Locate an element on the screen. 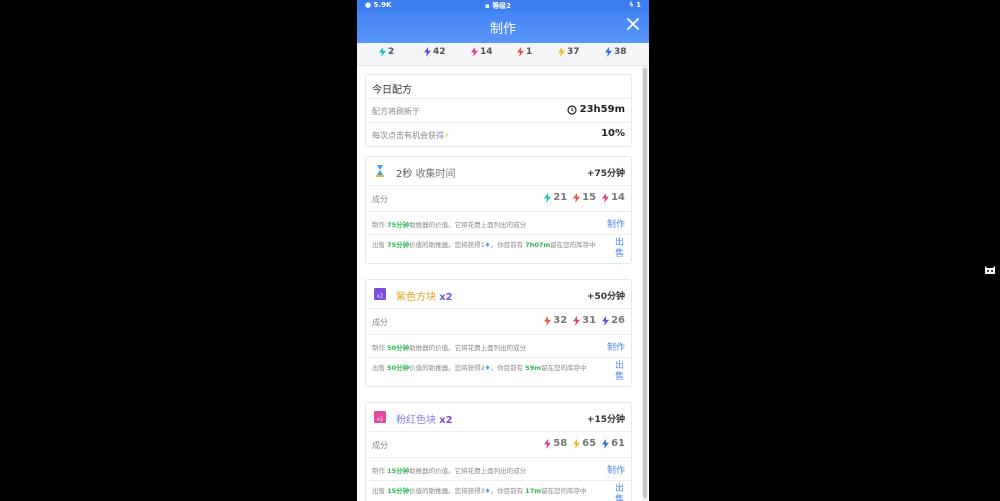  resource-bar: 2 42 14 1 37 38 is located at coordinates (503, 54).